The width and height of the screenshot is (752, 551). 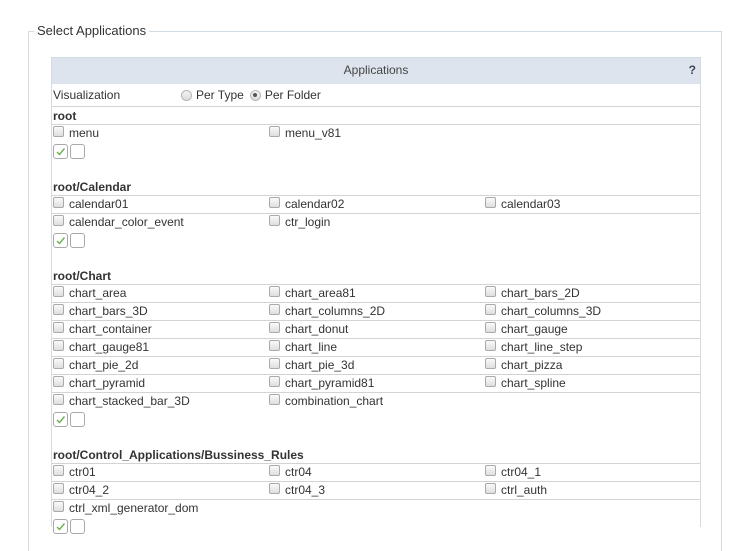 I want to click on app-item-chart-bars-3d: chart_bars_3D, so click(x=160, y=311).